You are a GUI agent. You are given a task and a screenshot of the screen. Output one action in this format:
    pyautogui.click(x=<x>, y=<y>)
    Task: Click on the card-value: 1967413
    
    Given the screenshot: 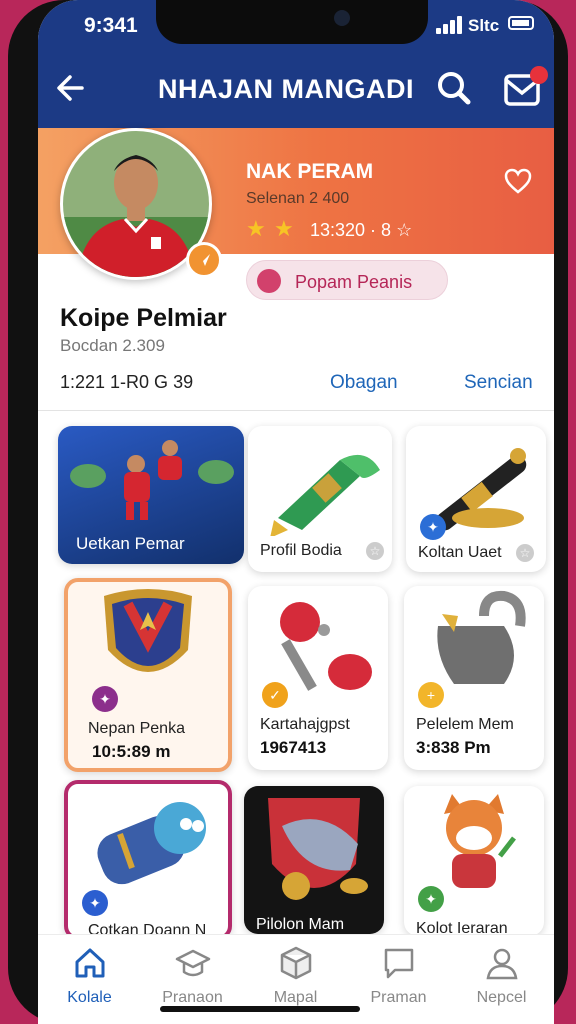 What is the action you would take?
    pyautogui.click(x=293, y=747)
    